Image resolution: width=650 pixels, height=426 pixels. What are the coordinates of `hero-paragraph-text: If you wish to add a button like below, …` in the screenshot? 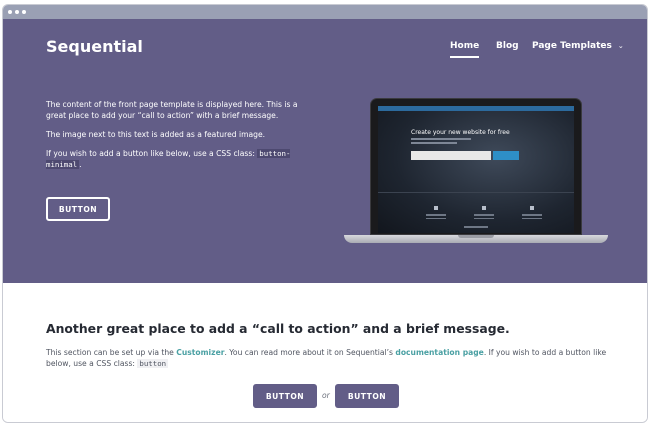 It's located at (152, 153).